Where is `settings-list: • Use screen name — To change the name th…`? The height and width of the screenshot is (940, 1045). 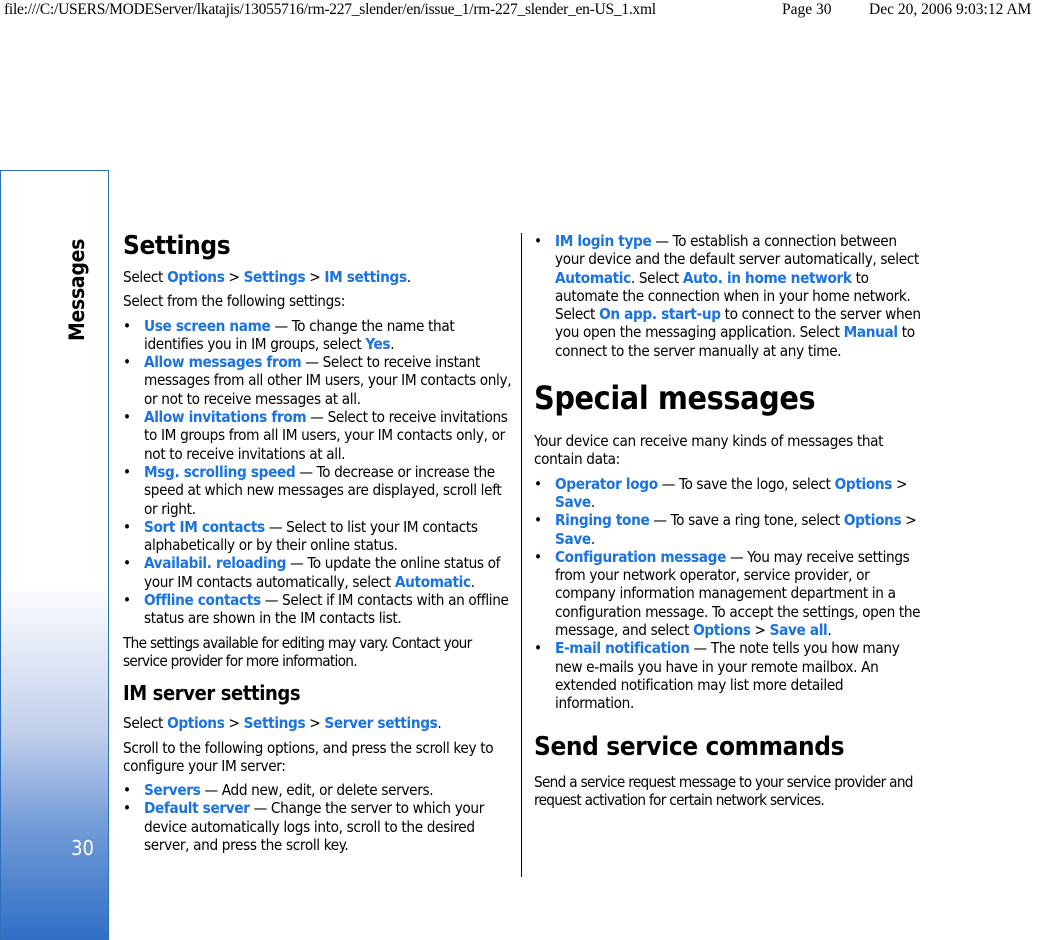 settings-list: • Use screen name — To change the name th… is located at coordinates (318, 472).